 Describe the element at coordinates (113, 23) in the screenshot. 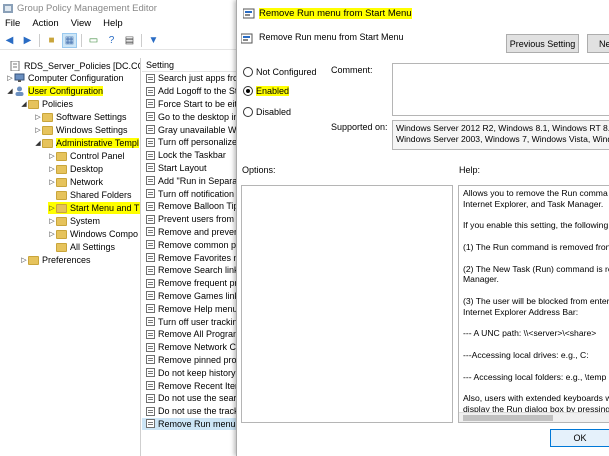

I see `menu-help: Help` at that location.